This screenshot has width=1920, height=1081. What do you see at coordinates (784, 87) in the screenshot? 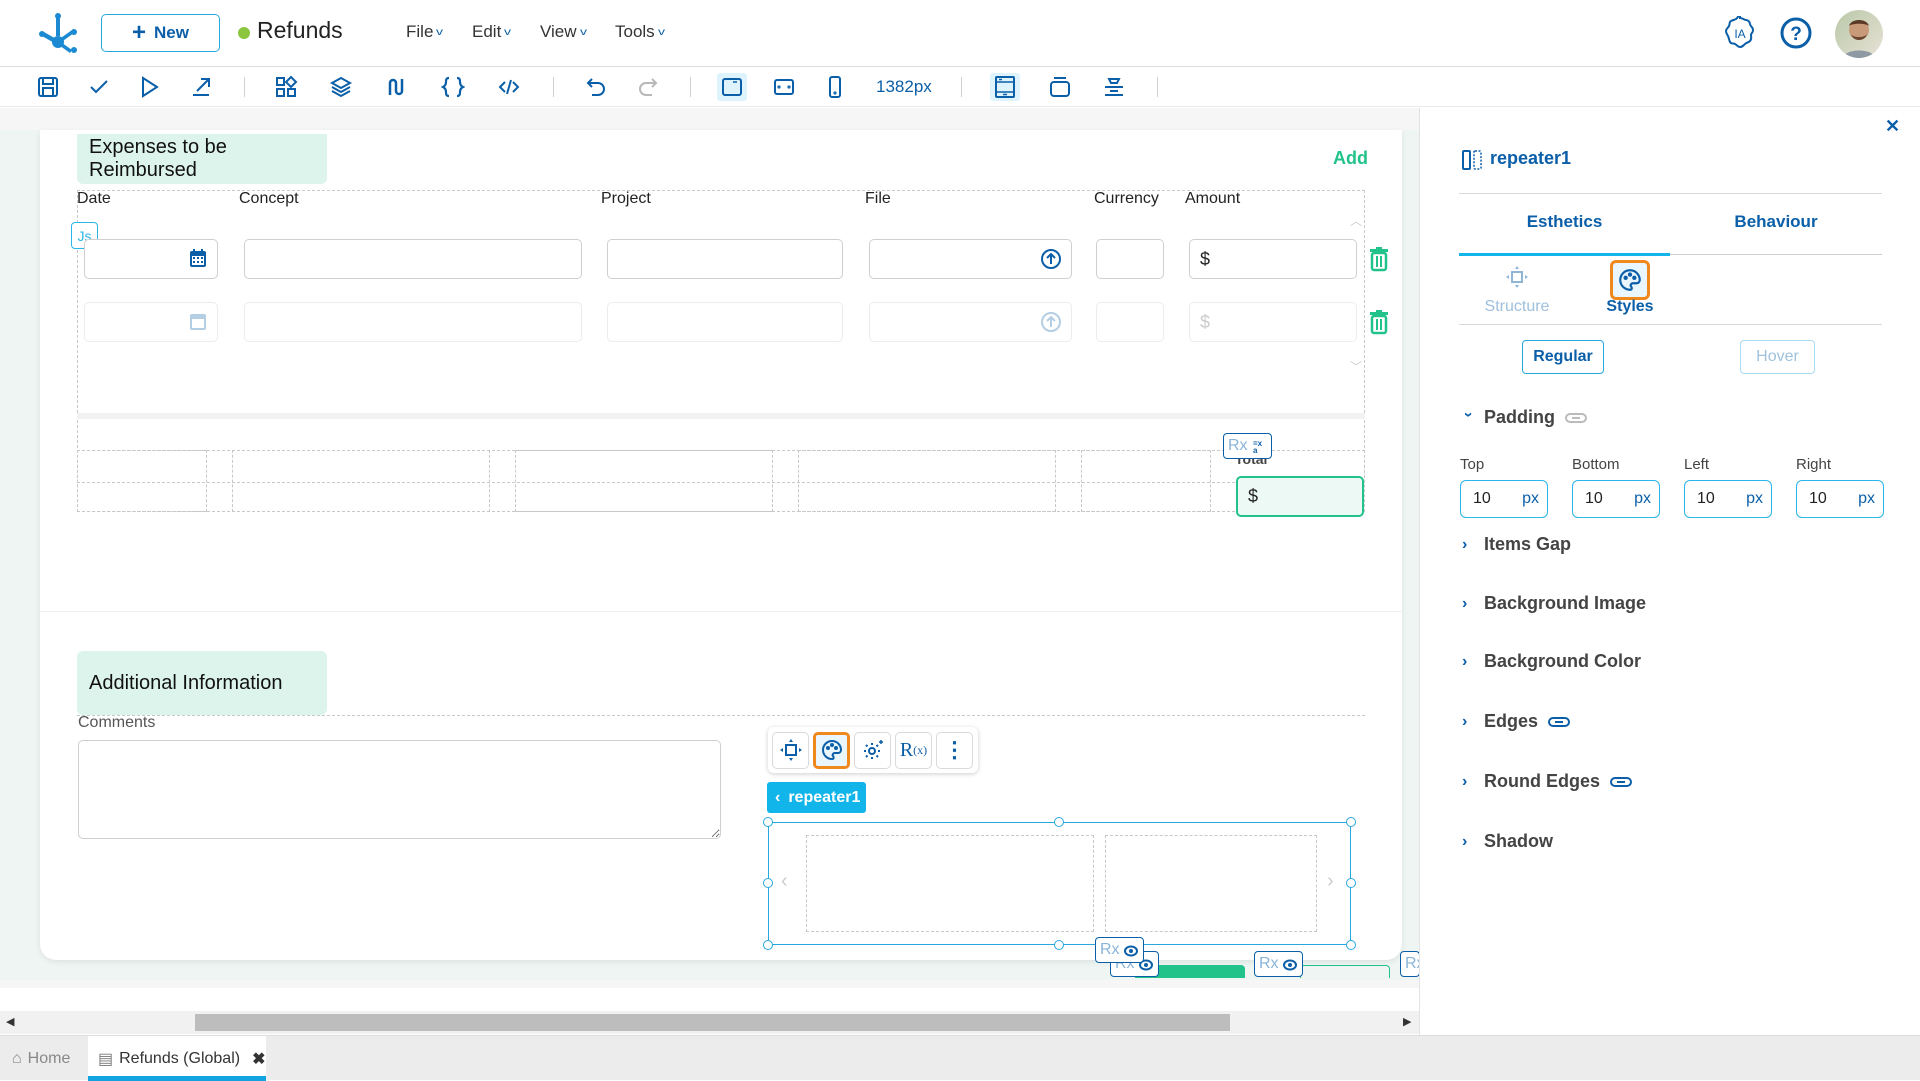
I see `tablet-view-icon` at bounding box center [784, 87].